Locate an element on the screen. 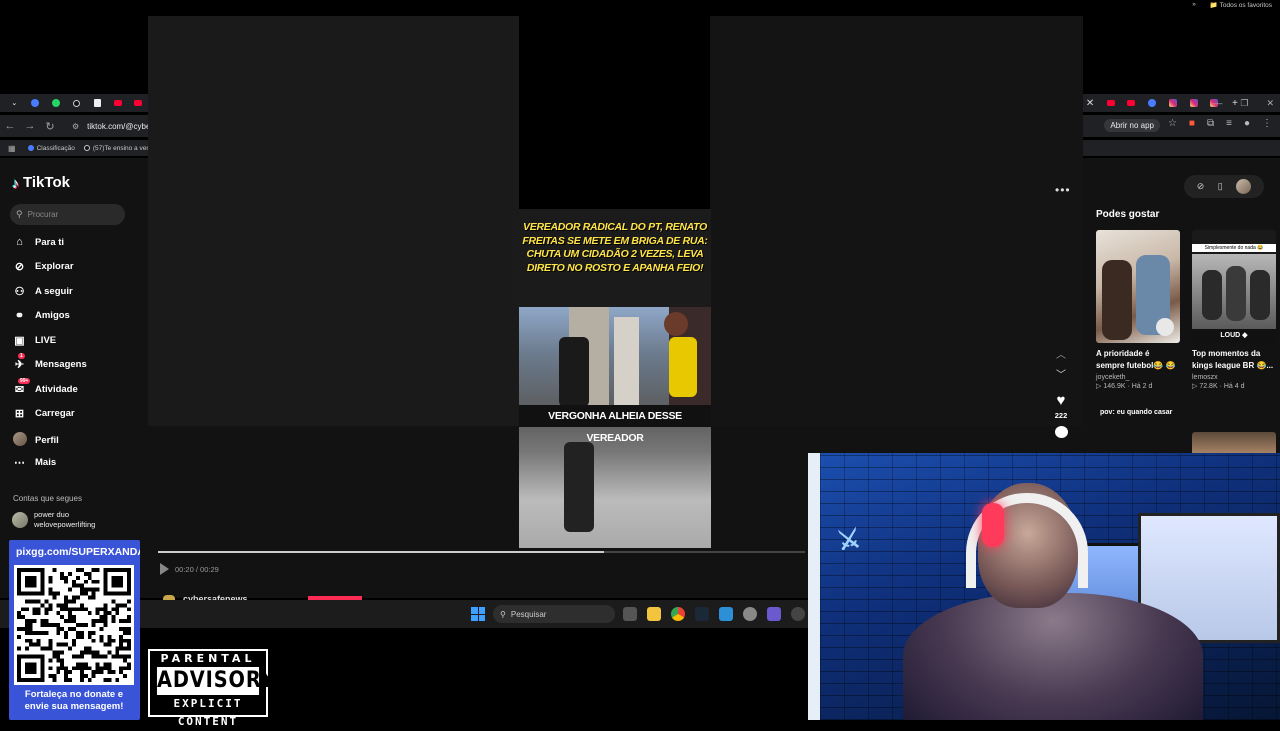 This screenshot has width=1280, height=731. apps-grid-icon: ▦ is located at coordinates (12, 148).